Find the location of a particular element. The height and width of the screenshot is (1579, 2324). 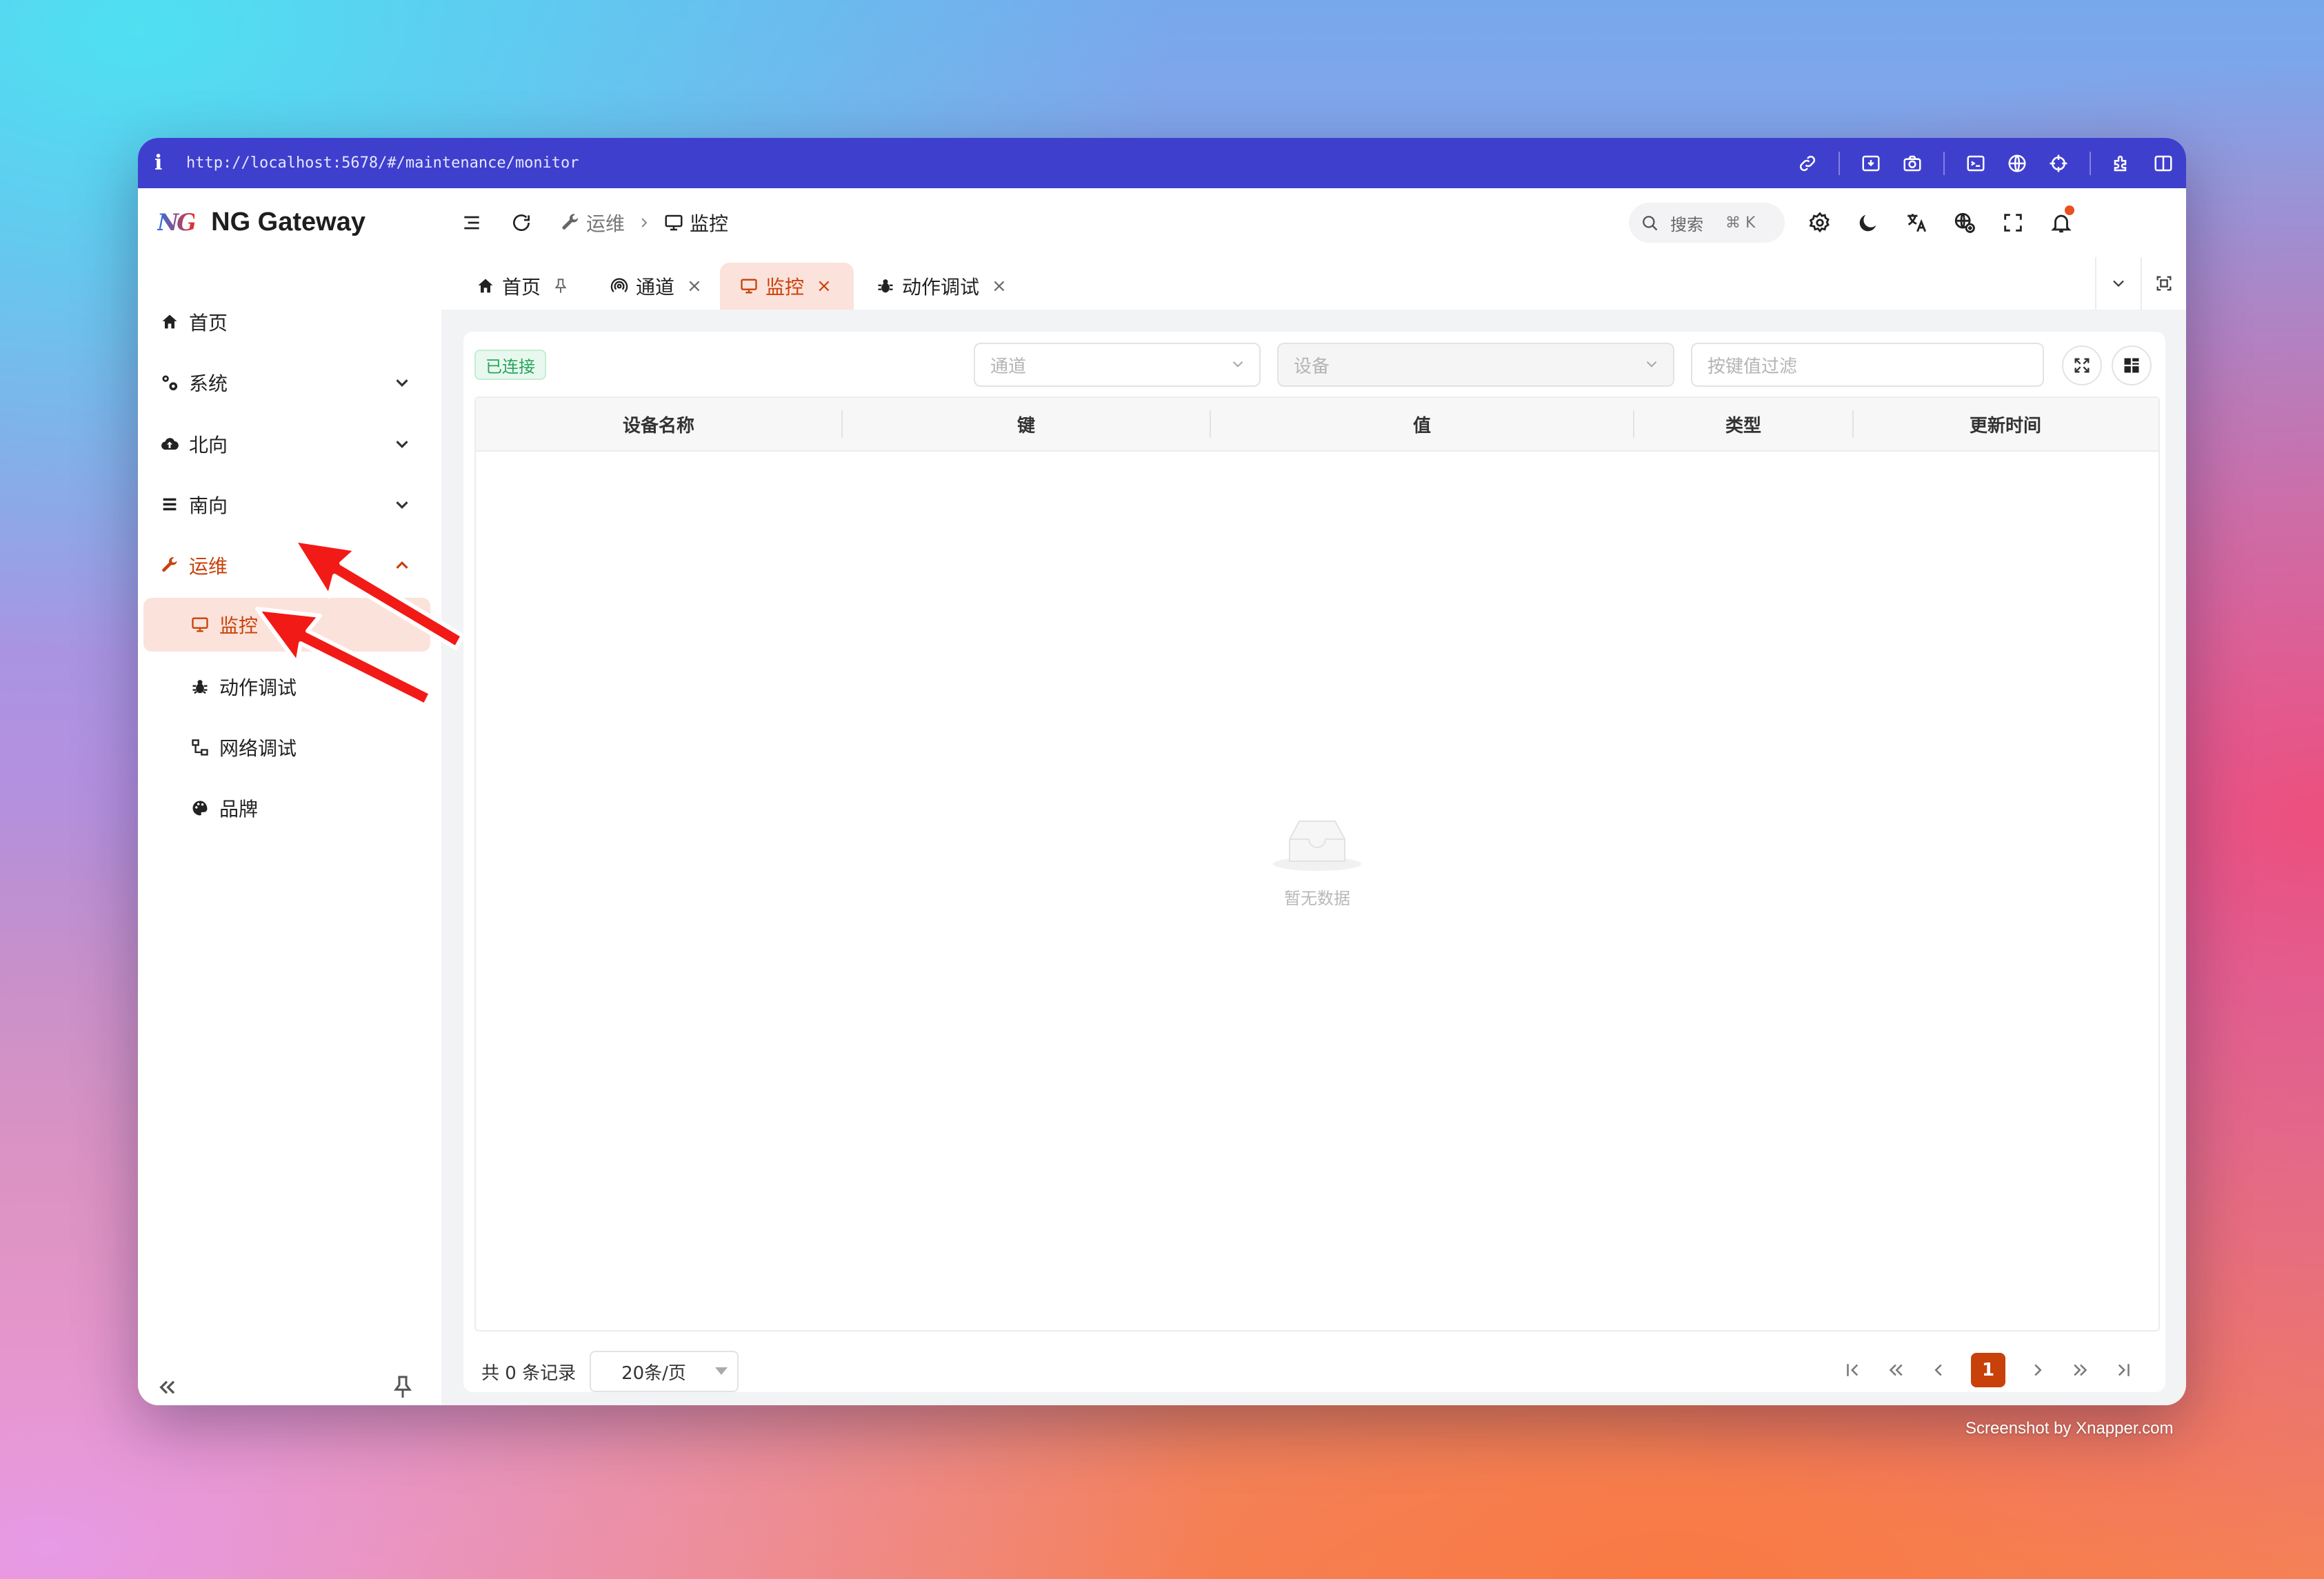

language-icon is located at coordinates (1964, 222).